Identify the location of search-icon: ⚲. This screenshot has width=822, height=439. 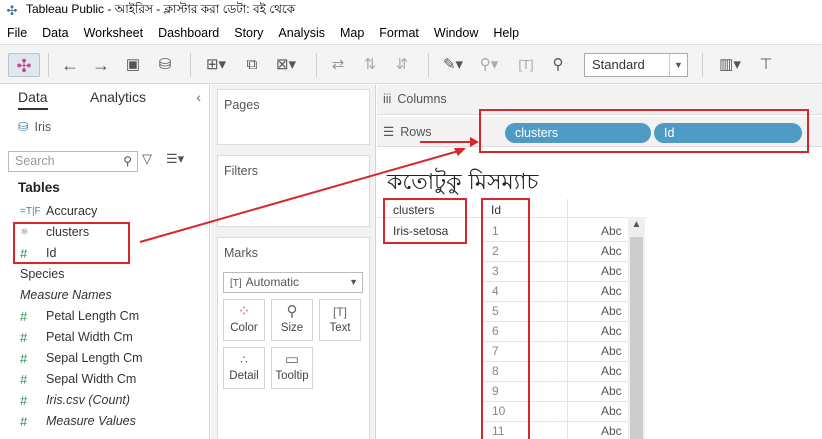
(127, 161).